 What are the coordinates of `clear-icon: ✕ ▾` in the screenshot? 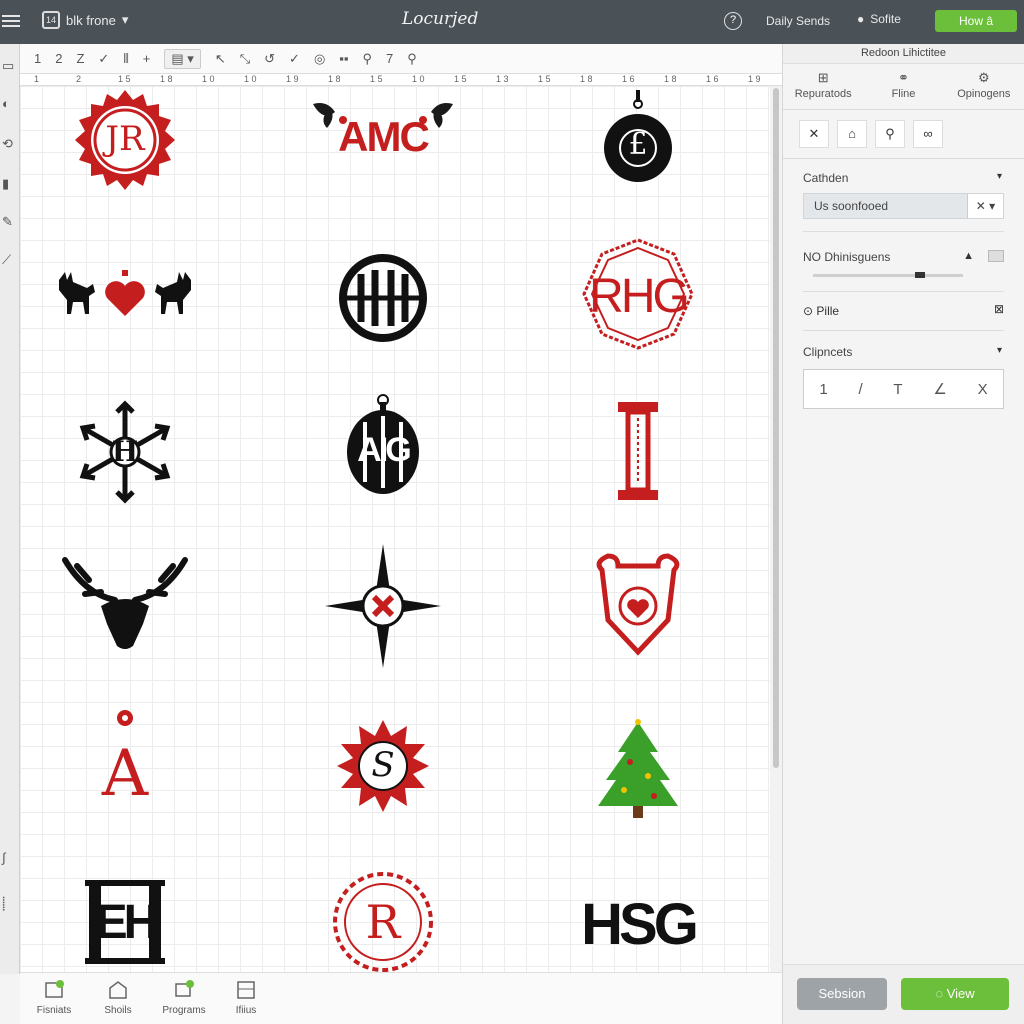 It's located at (985, 206).